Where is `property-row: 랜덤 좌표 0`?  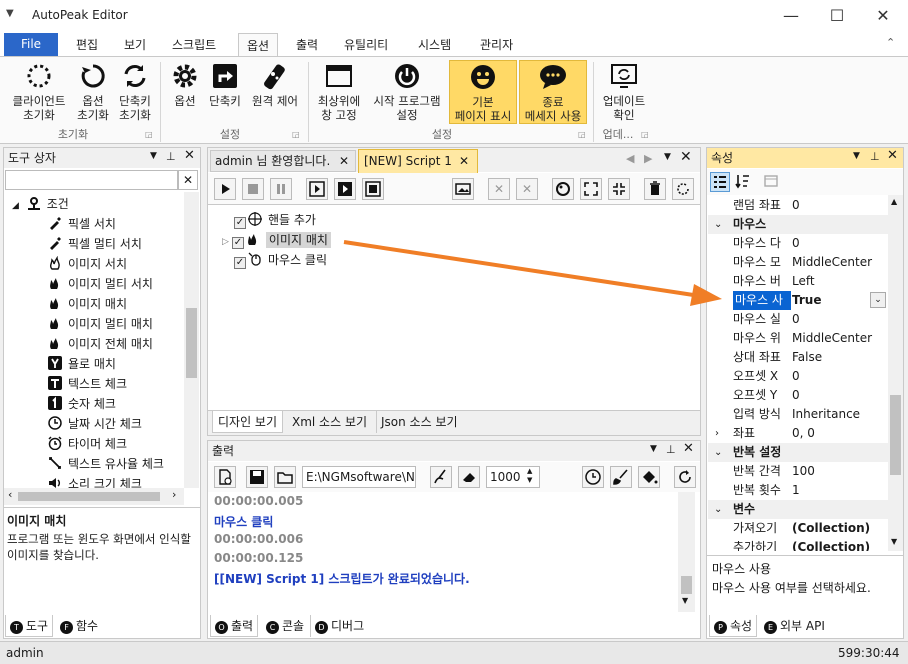
property-row: 랜덤 좌표 0 is located at coordinates (798, 205).